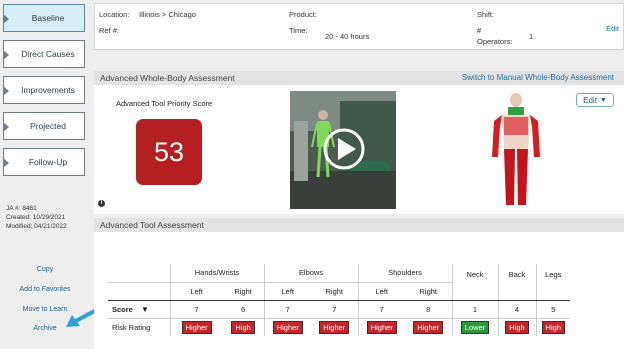 The height and width of the screenshot is (349, 624). I want to click on body-risk-map-icon, so click(516, 149).